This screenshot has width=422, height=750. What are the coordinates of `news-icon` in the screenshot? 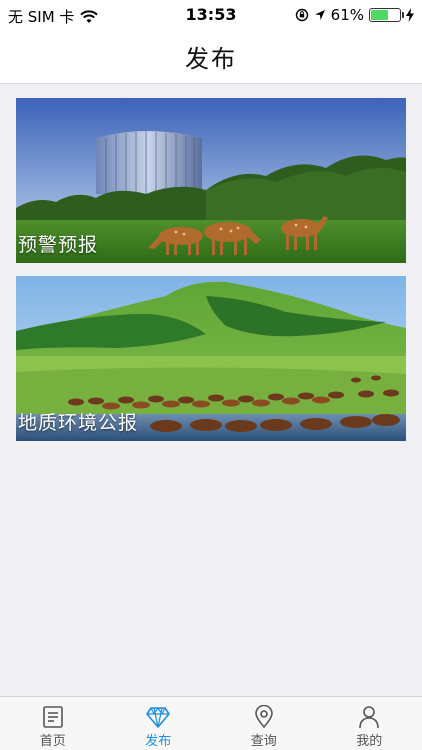 It's located at (52, 717).